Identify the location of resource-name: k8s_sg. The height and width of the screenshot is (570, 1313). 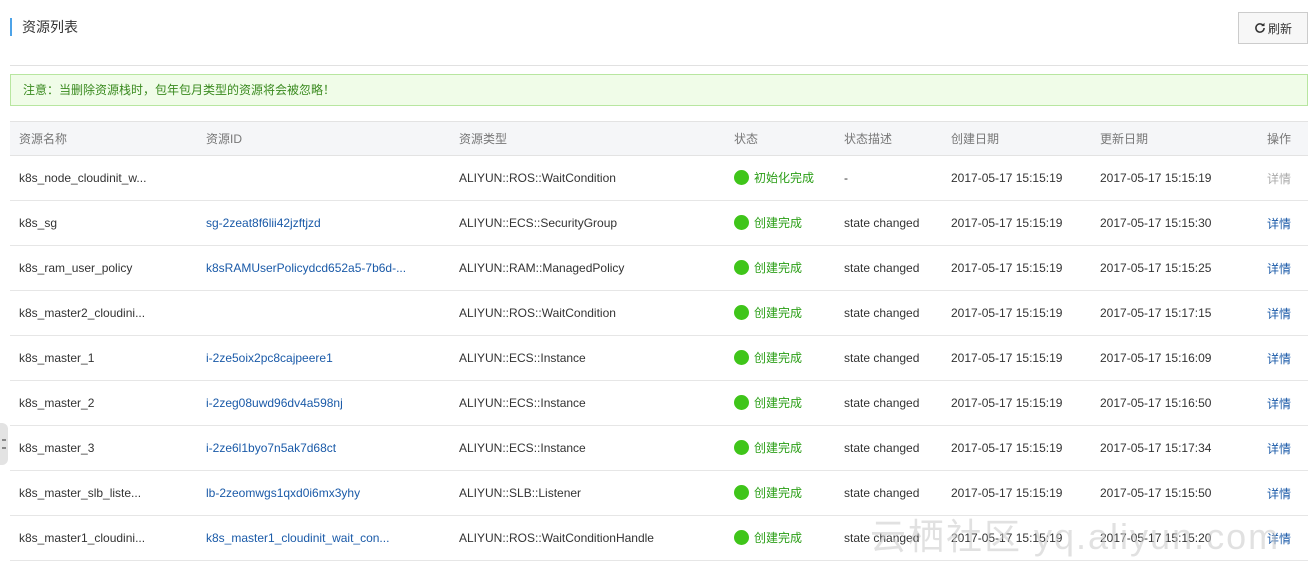
(103, 223).